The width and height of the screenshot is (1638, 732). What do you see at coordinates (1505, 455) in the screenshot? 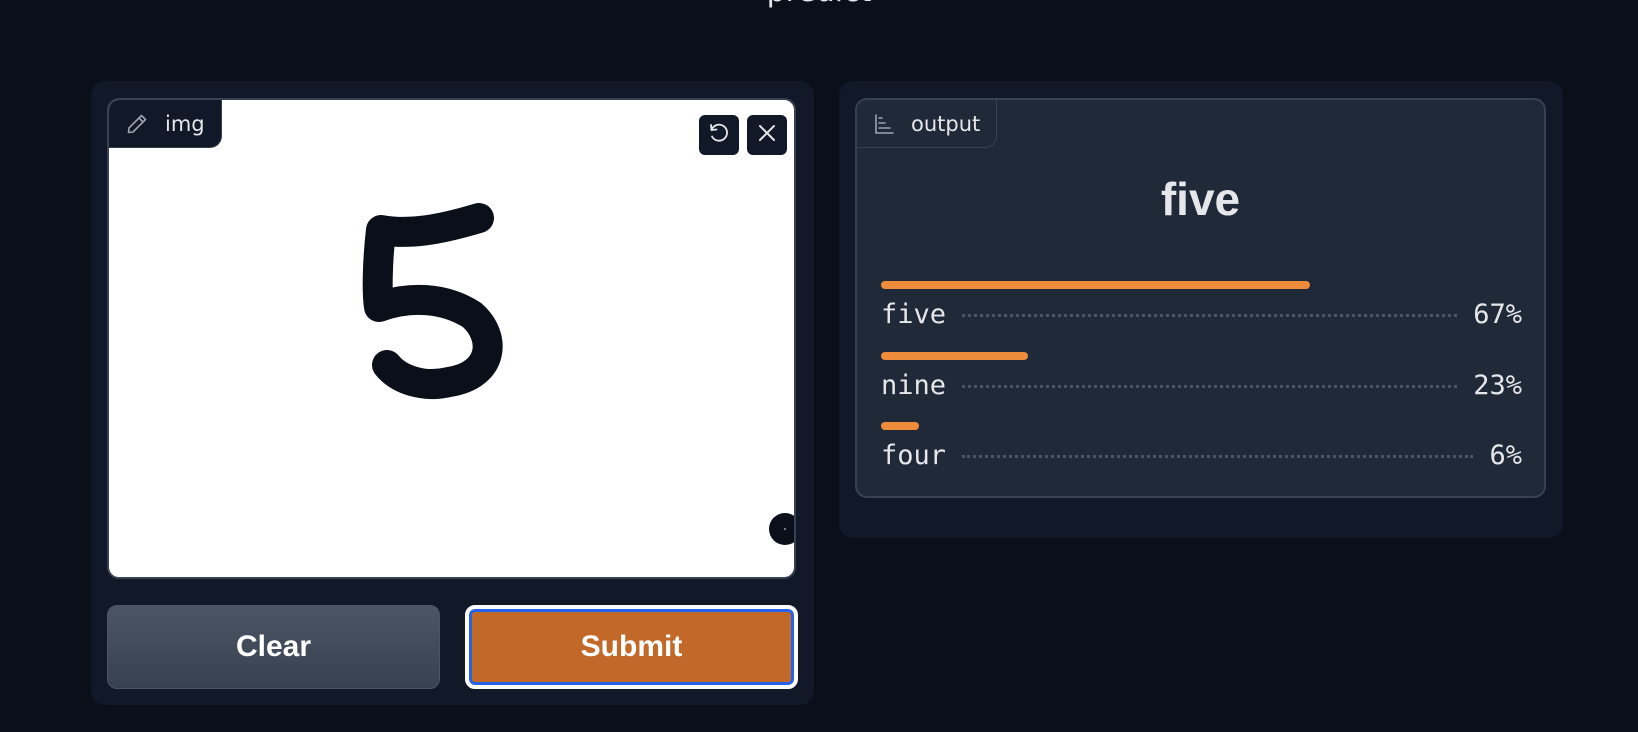
I see `confidence-percent: 6%` at bounding box center [1505, 455].